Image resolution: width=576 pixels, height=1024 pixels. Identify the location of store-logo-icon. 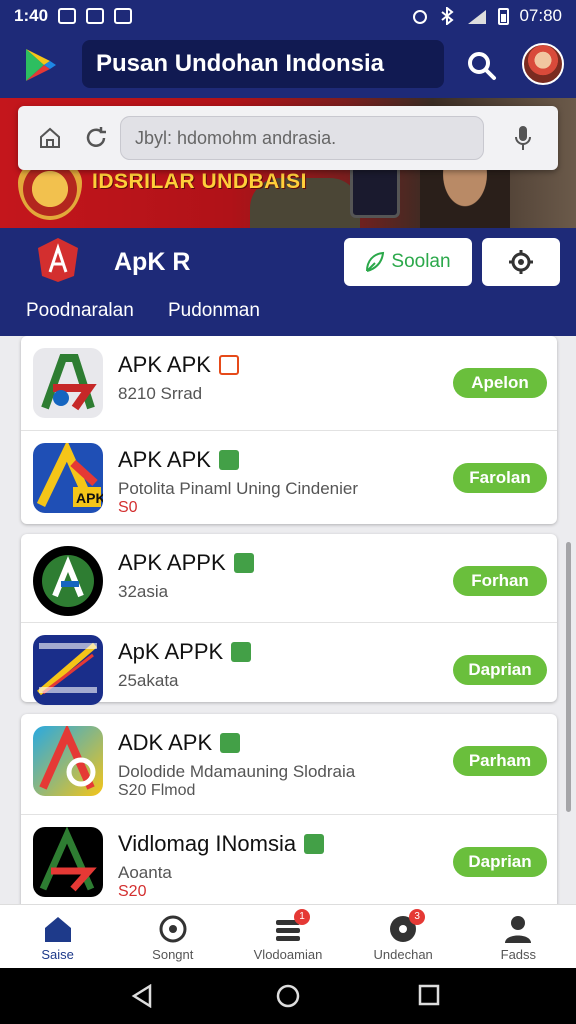
(58, 260).